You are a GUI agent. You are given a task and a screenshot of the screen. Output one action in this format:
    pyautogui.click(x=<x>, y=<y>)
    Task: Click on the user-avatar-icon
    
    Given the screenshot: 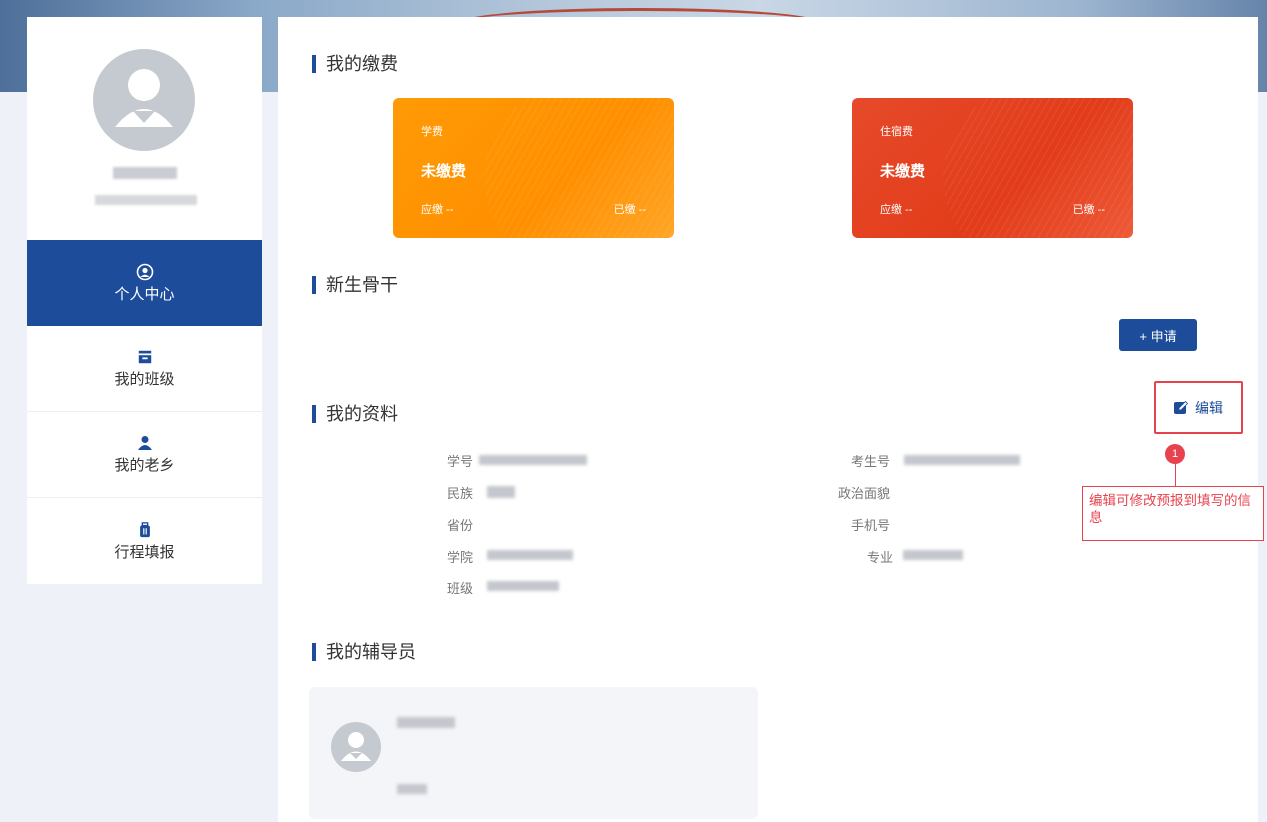 What is the action you would take?
    pyautogui.click(x=144, y=98)
    